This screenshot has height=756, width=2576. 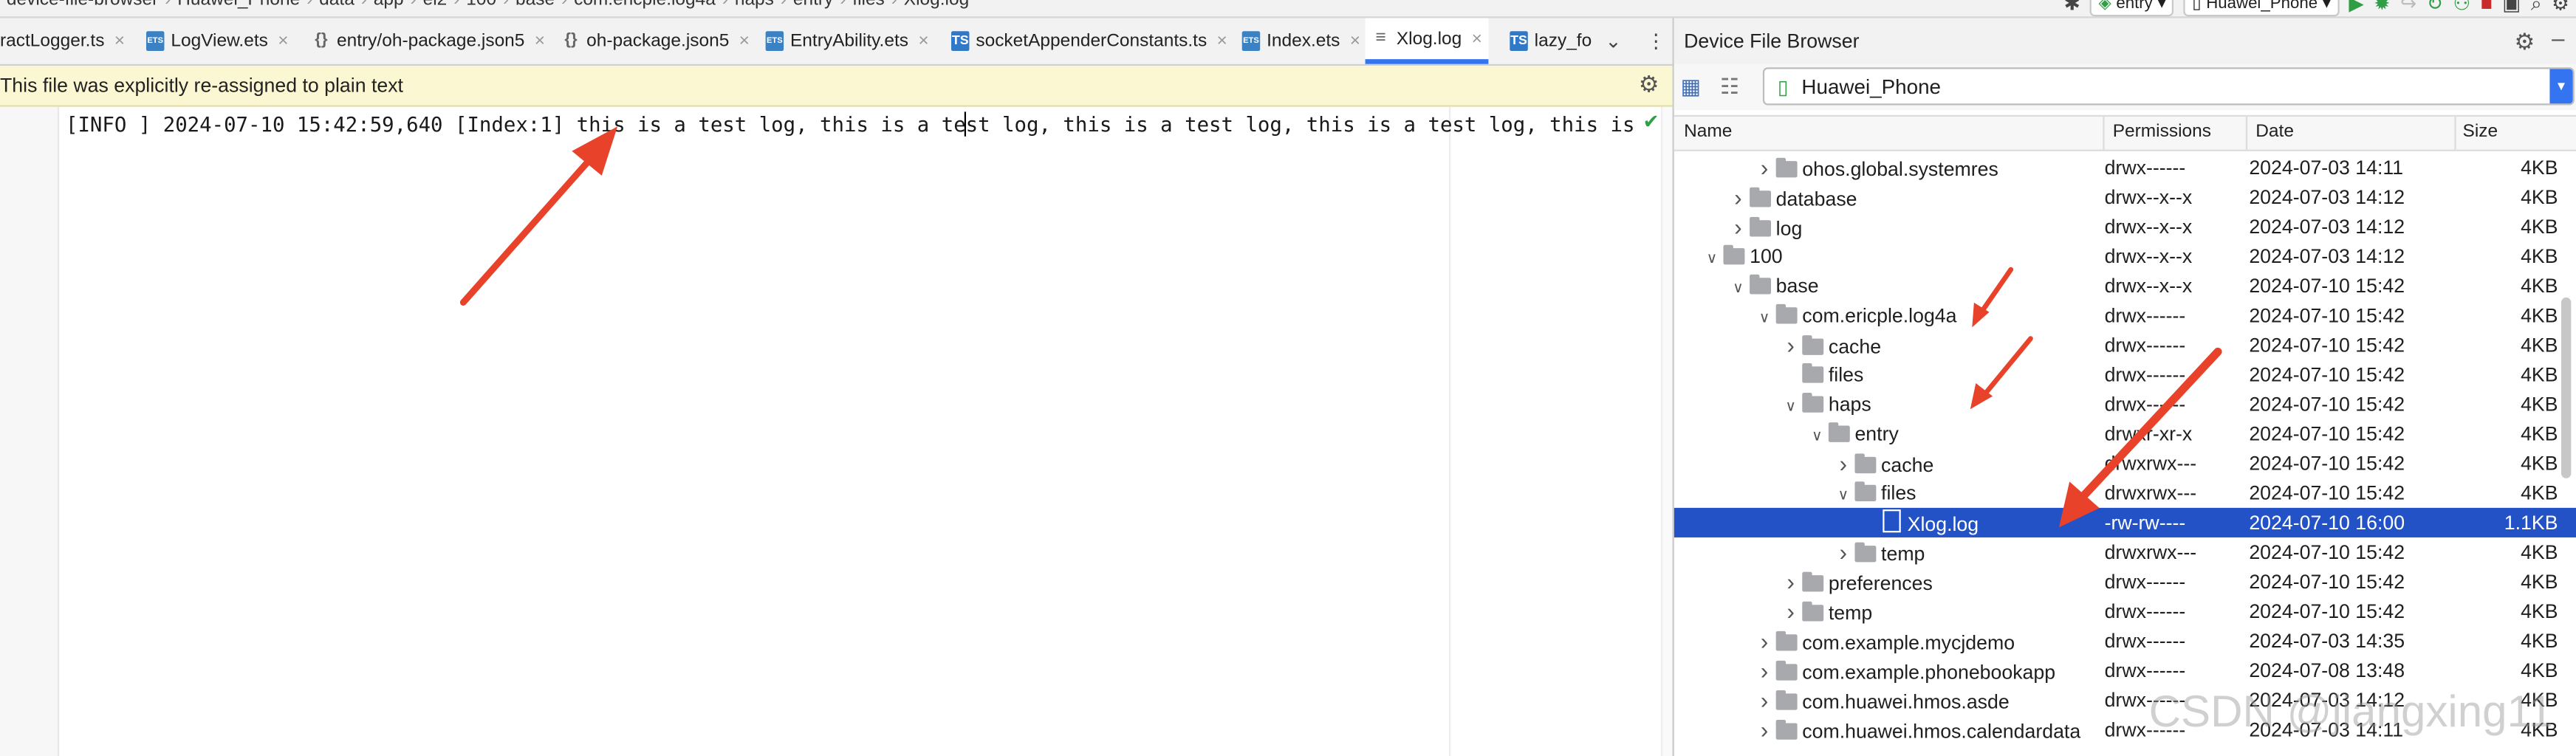 What do you see at coordinates (655, 40) in the screenshot?
I see `editor-tab: {} oh-package.json5 ×` at bounding box center [655, 40].